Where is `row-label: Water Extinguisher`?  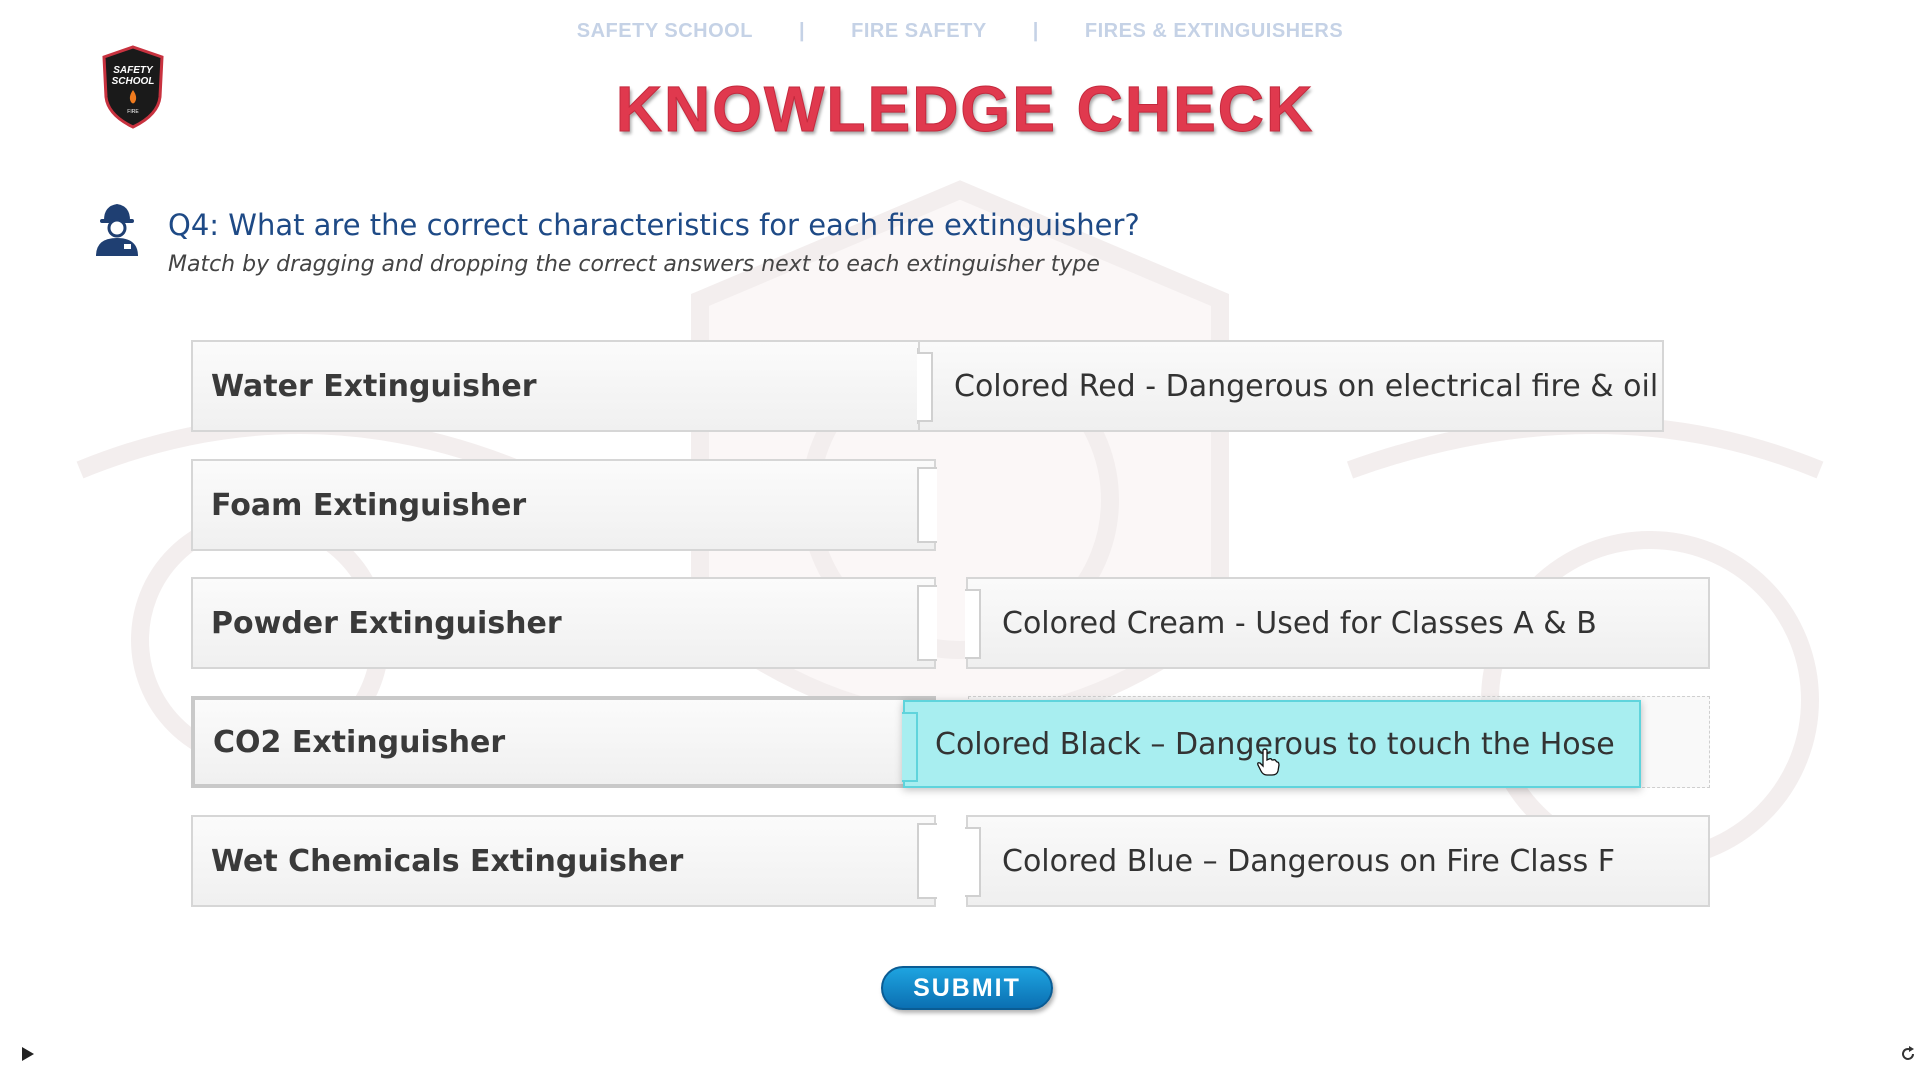 row-label: Water Extinguisher is located at coordinates (374, 386).